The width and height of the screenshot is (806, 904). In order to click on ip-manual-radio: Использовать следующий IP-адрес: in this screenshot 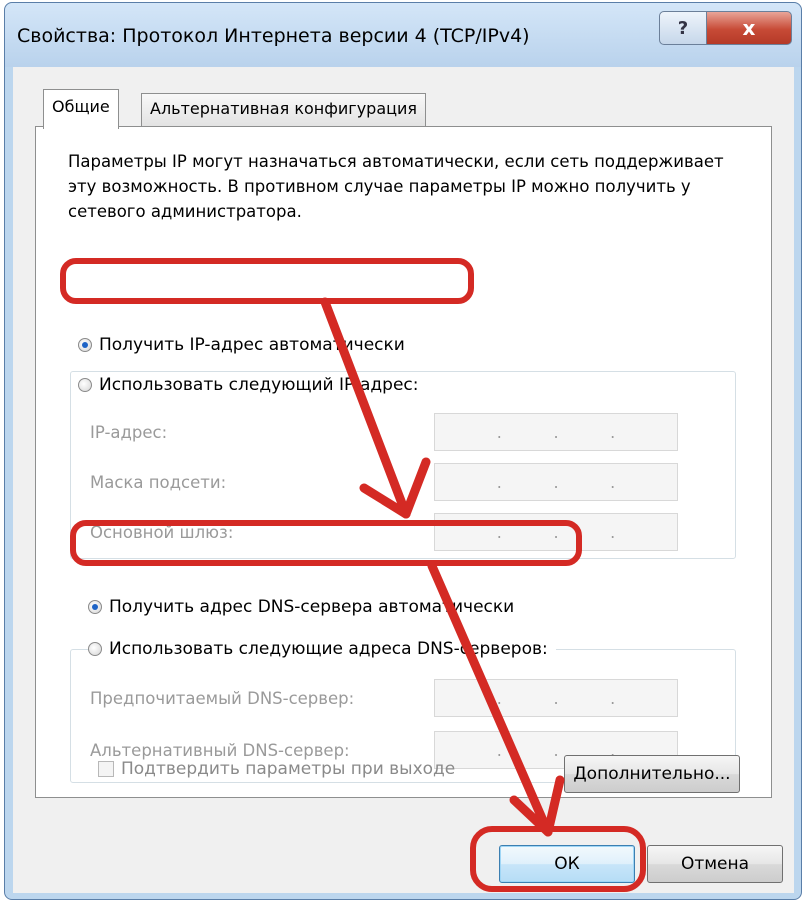, I will do `click(252, 385)`.